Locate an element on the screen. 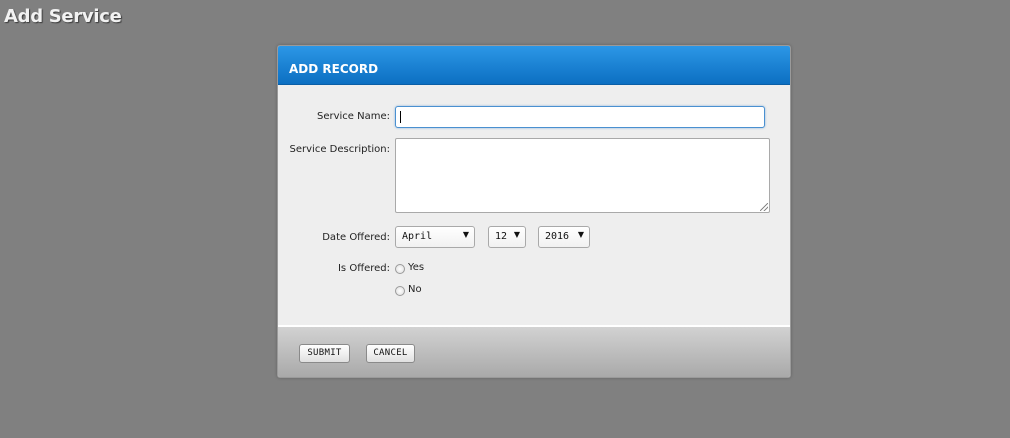 The height and width of the screenshot is (438, 1010). dialog-header: ADD RECORD is located at coordinates (534, 65).